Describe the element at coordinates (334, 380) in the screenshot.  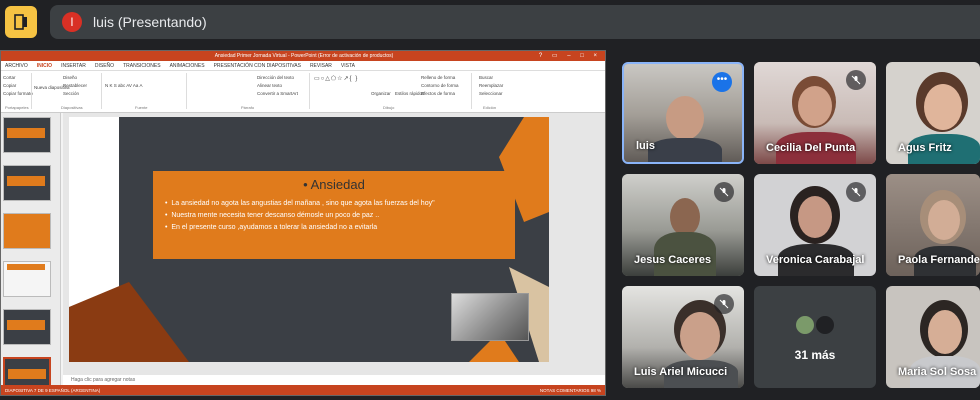
I see `notes-pane: Haga clic para agregar notas` at that location.